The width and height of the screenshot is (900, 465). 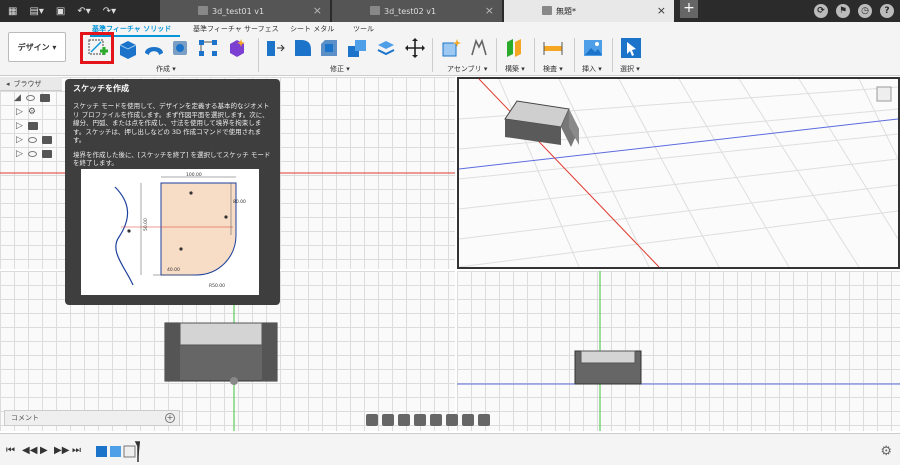 I want to click on navigation-bar, so click(x=446, y=420).